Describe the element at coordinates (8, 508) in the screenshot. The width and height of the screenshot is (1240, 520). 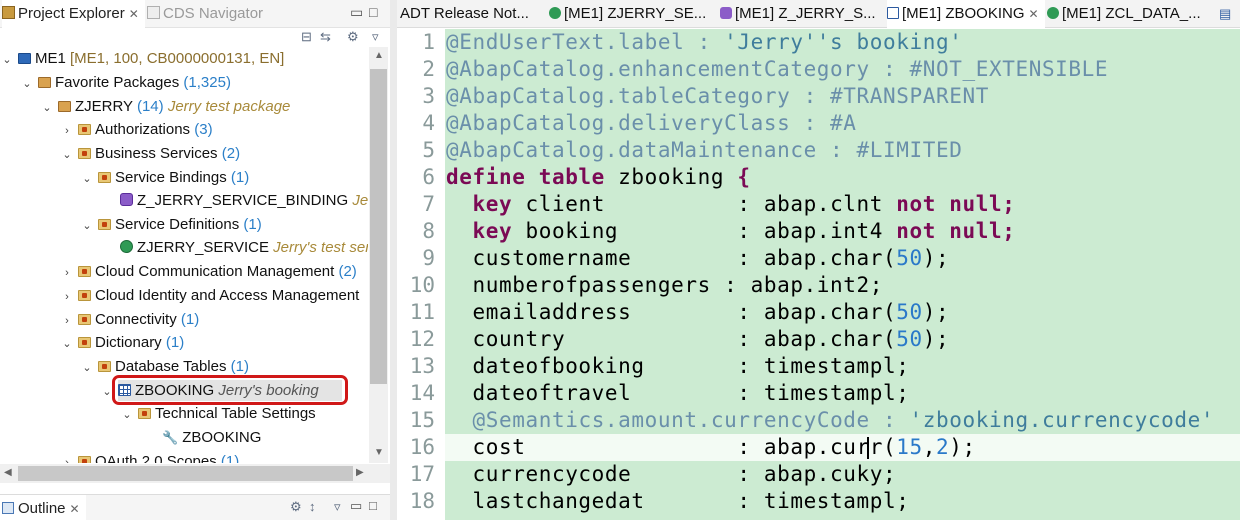
I see `outline-icon` at that location.